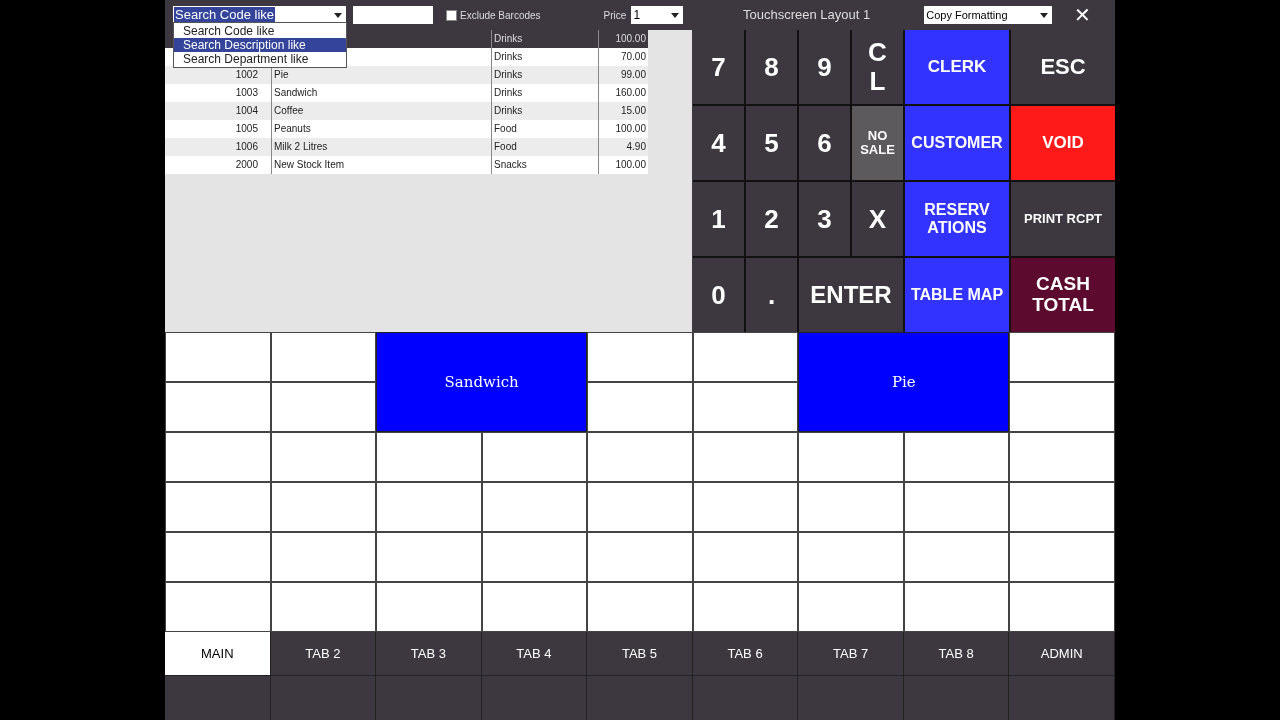  Describe the element at coordinates (406, 129) in the screenshot. I see `item-row: 1005 Peanuts Food 100.00` at that location.